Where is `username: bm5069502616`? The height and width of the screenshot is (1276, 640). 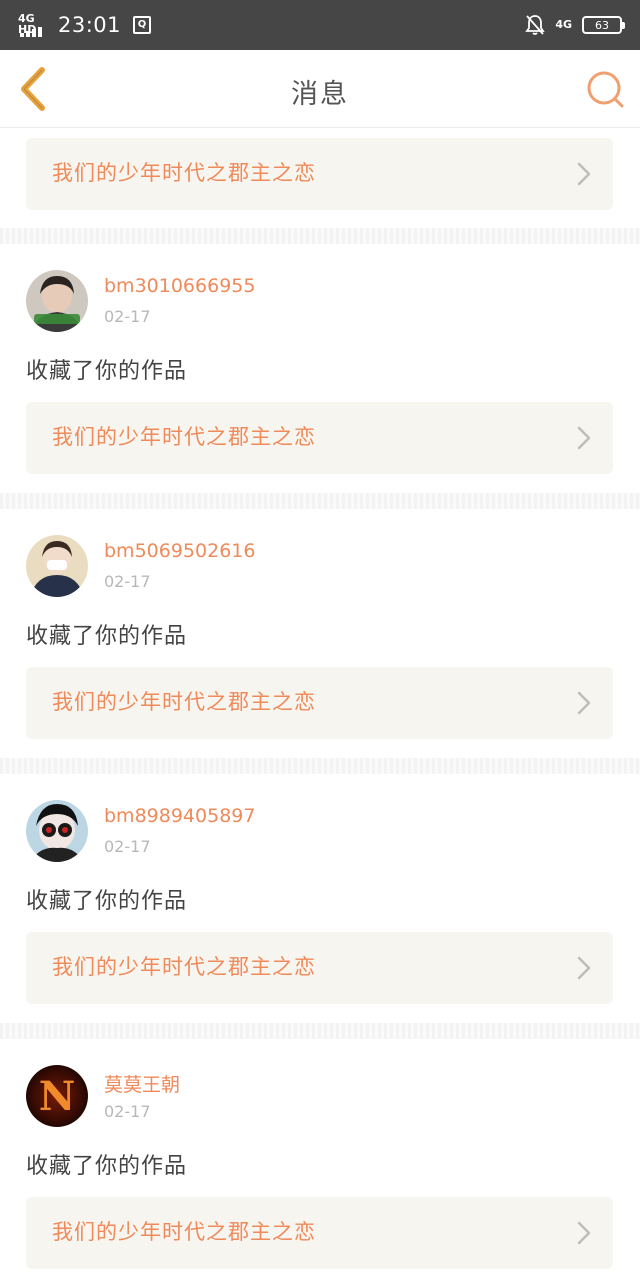
username: bm5069502616 is located at coordinates (179, 551).